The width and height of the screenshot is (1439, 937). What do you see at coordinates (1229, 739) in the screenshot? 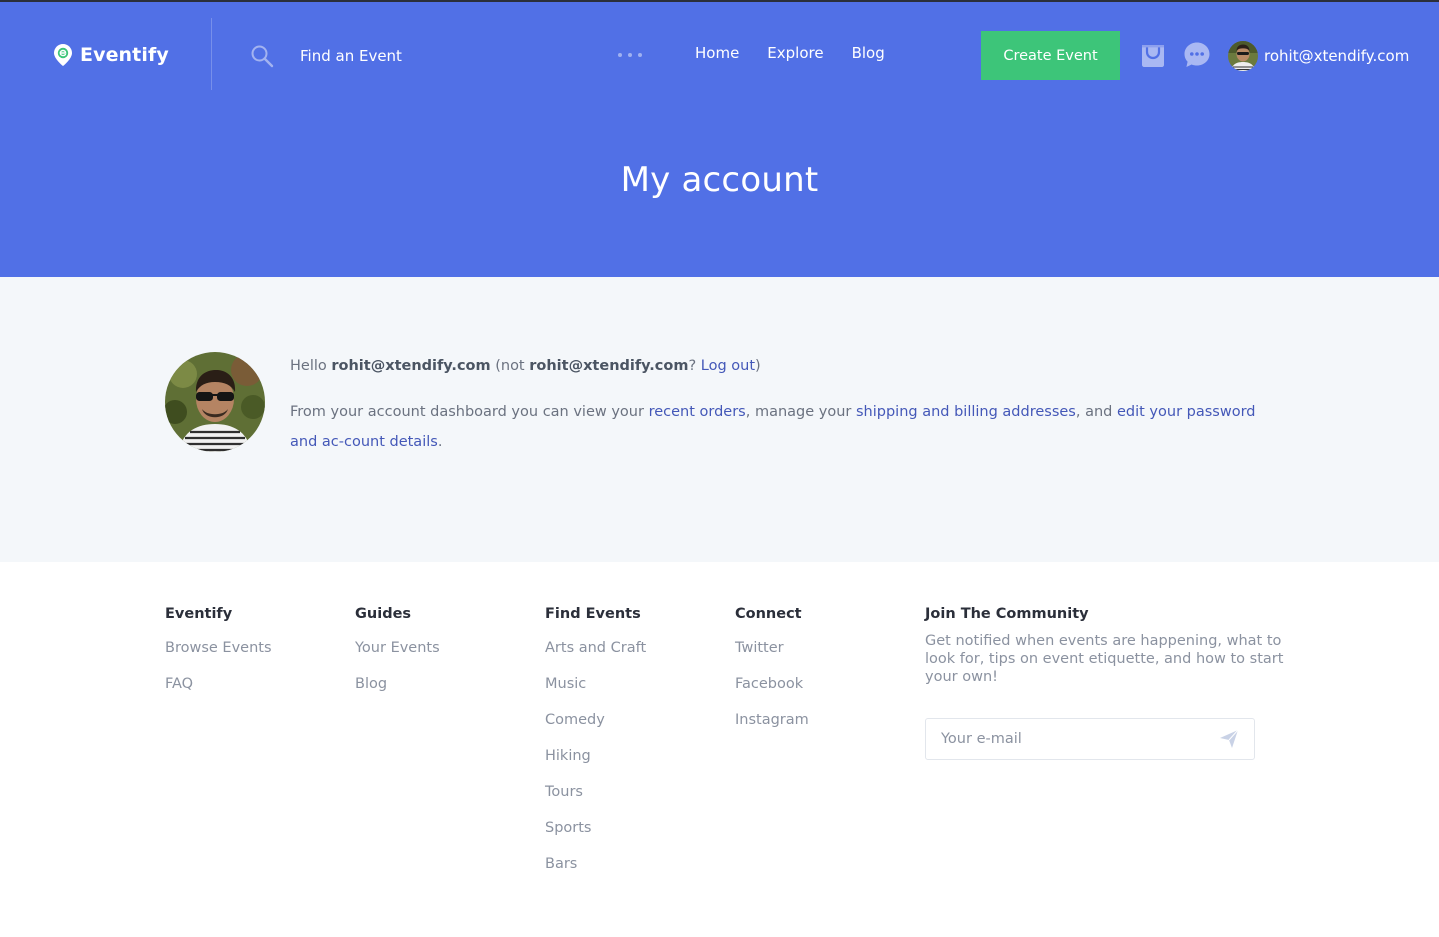
I see `send-icon` at bounding box center [1229, 739].